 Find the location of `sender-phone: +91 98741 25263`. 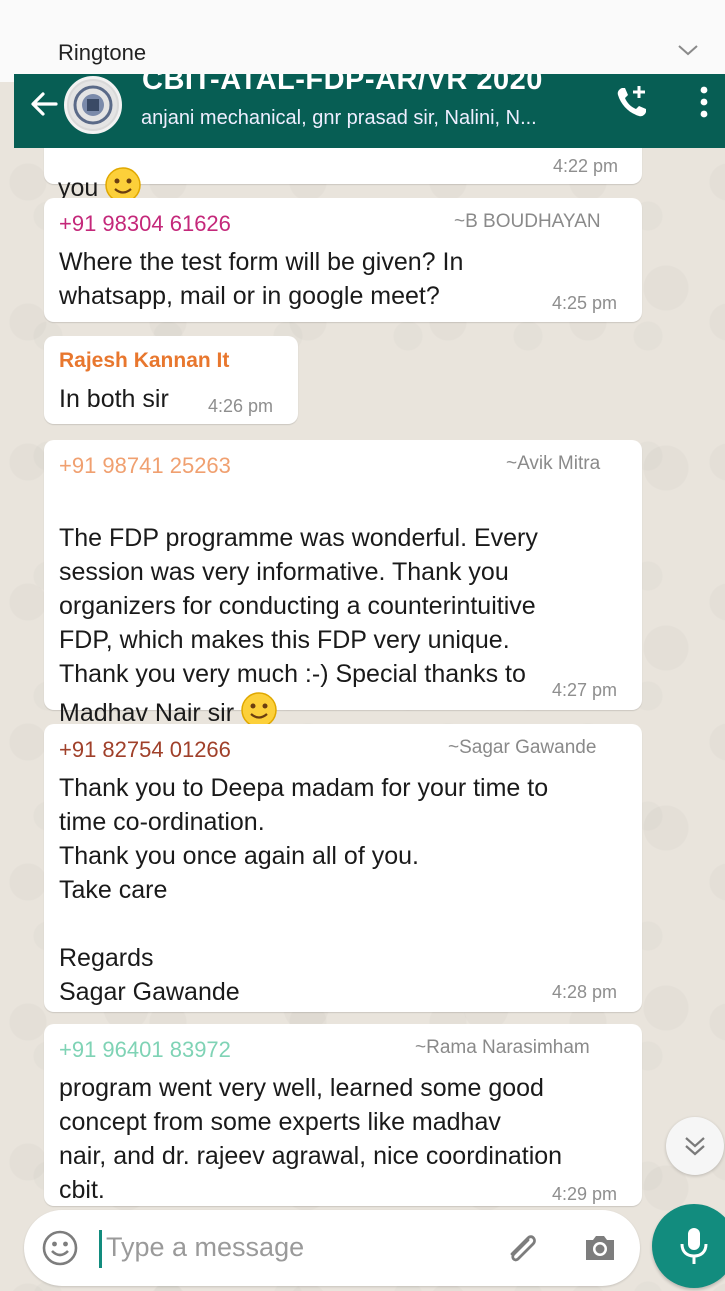

sender-phone: +91 98741 25263 is located at coordinates (145, 466).